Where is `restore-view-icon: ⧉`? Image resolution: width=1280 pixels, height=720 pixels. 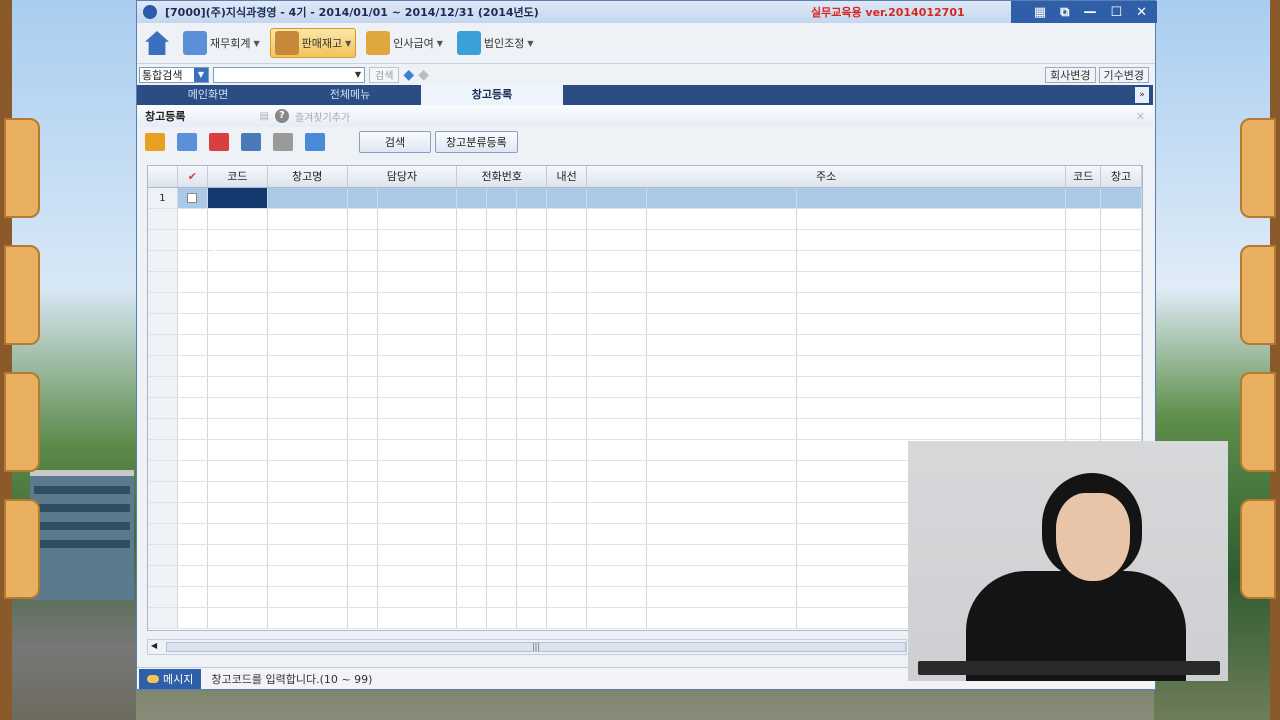 restore-view-icon: ⧉ is located at coordinates (1064, 12).